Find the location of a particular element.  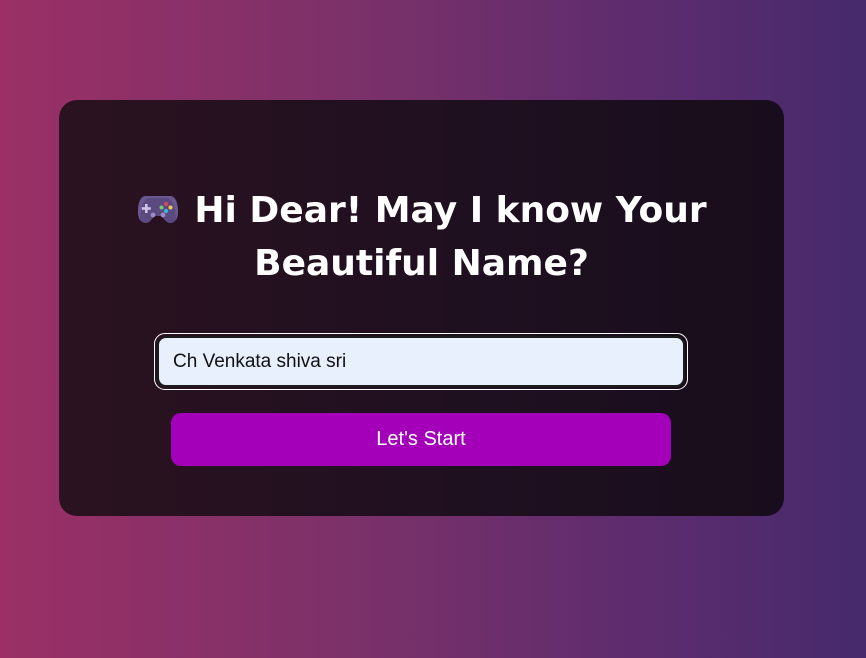

gamepad-icon is located at coordinates (158, 209).